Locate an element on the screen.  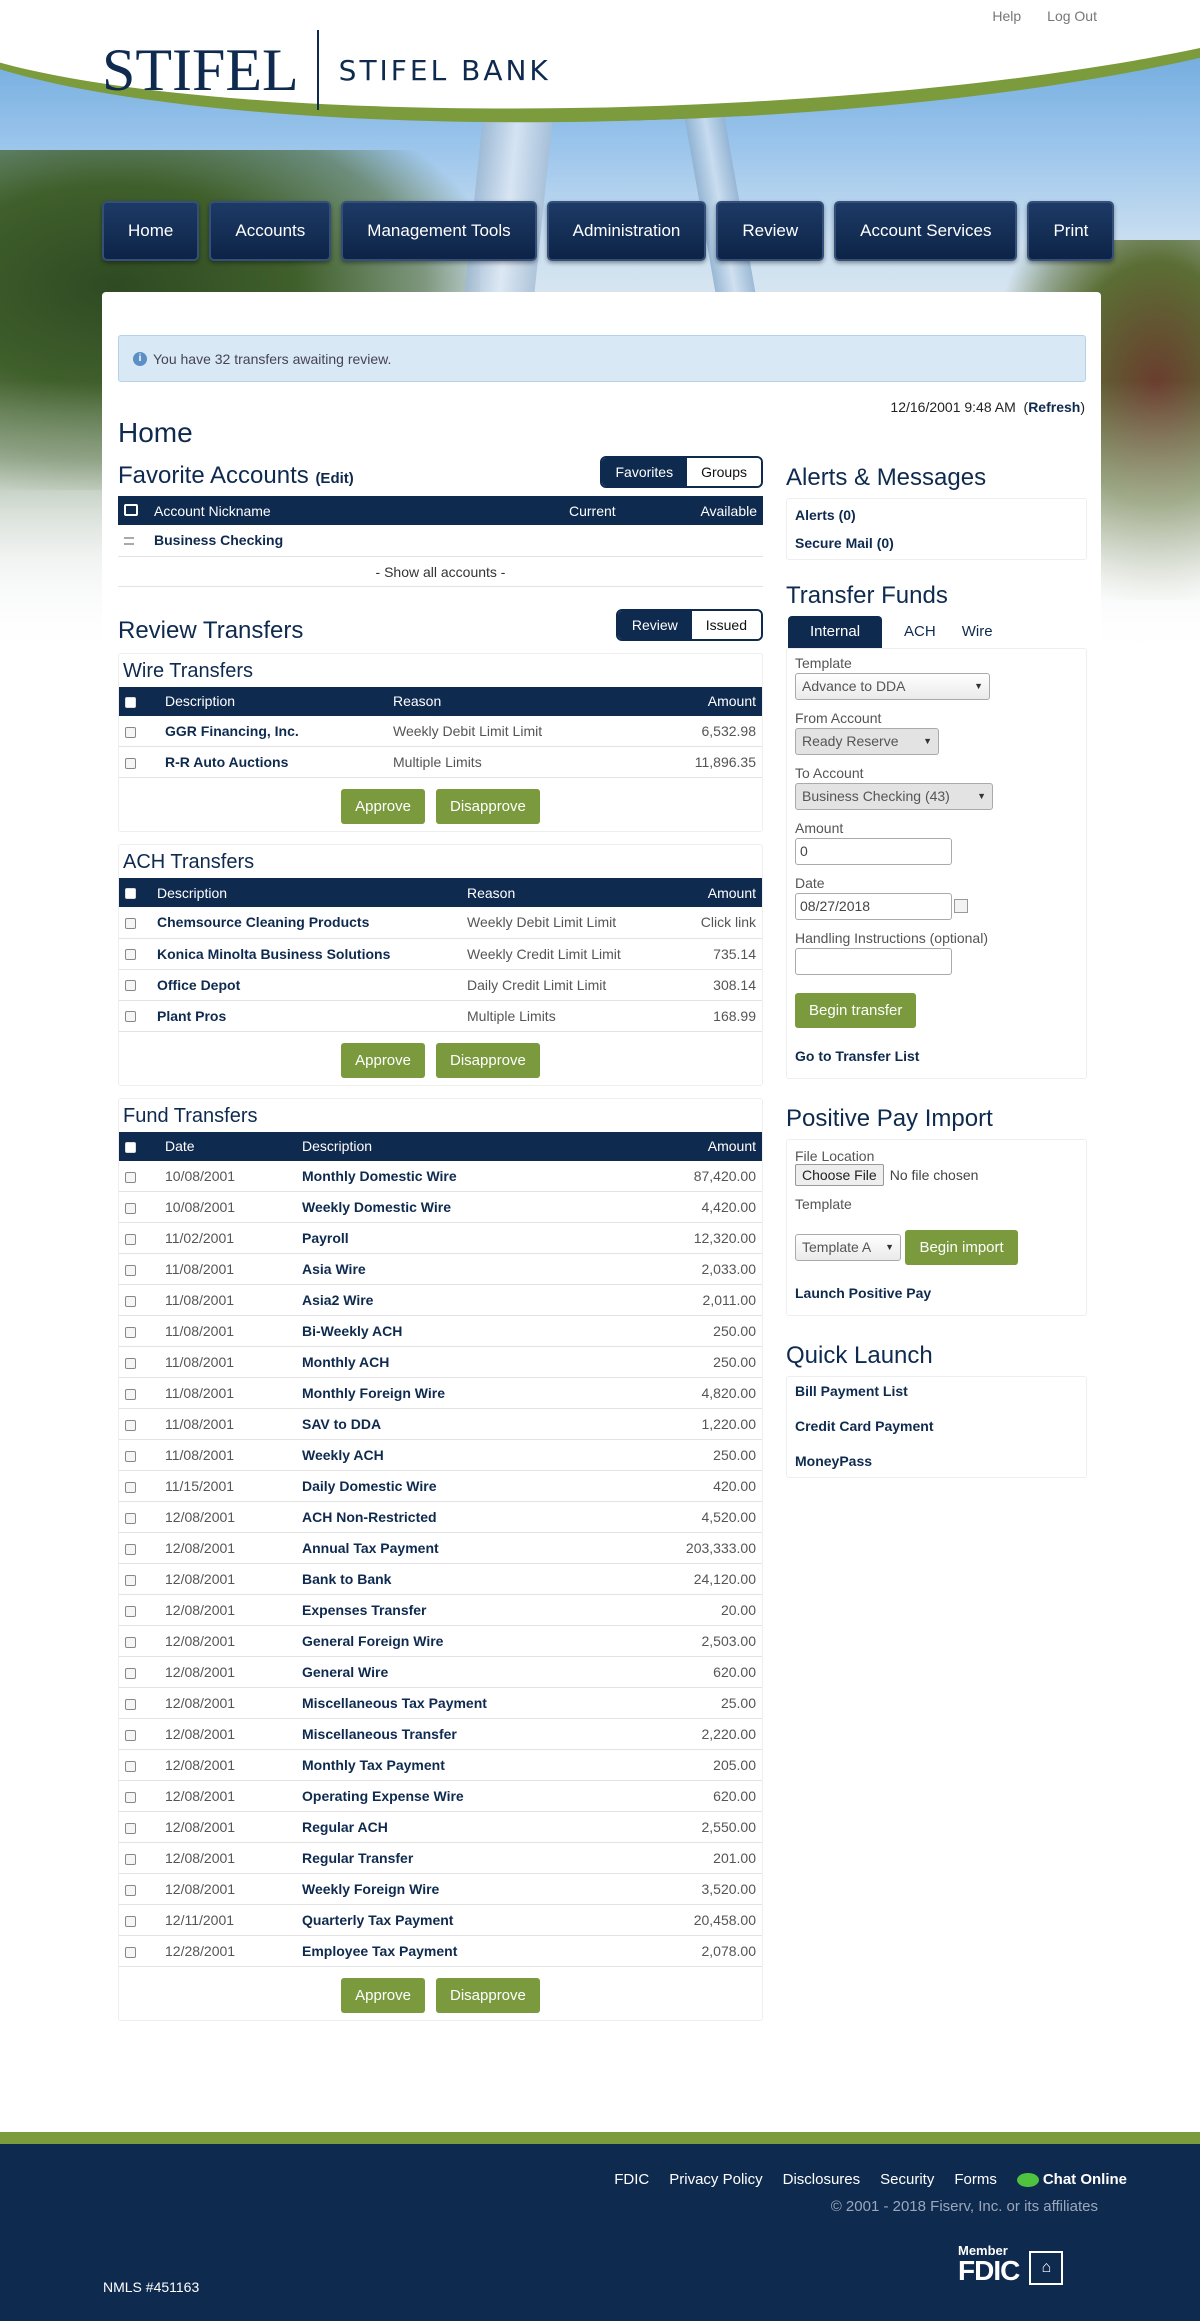
handling-input is located at coordinates (873, 961).